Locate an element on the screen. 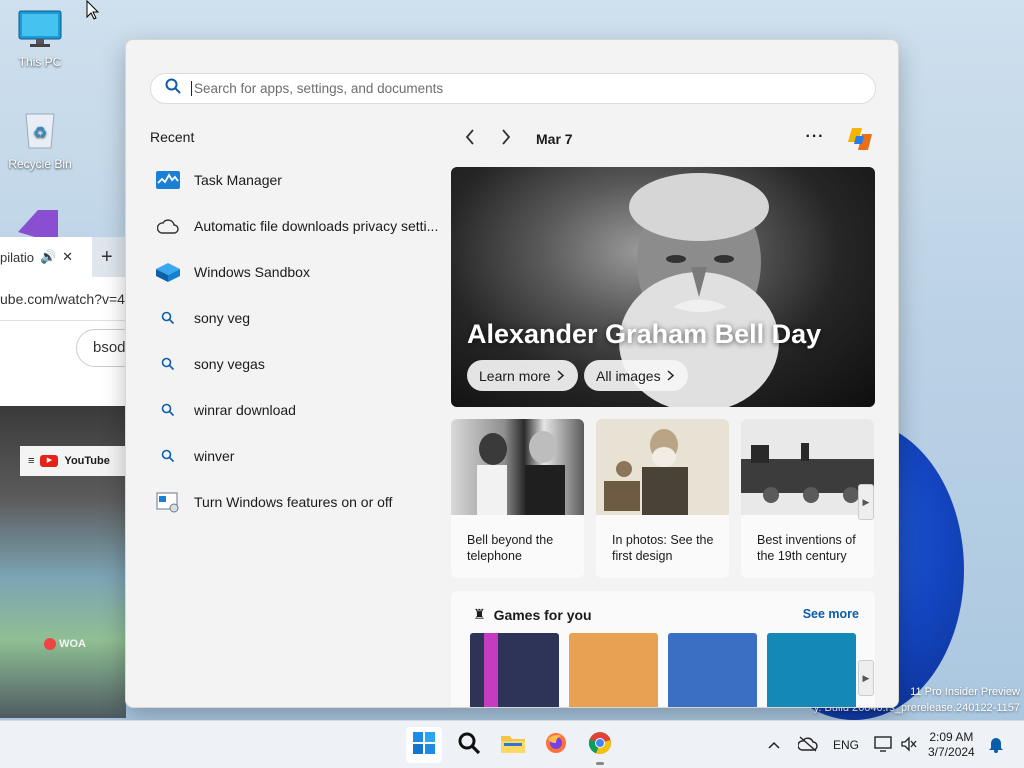  address-text: ube.com/watch?v=4 is located at coordinates (62, 298).